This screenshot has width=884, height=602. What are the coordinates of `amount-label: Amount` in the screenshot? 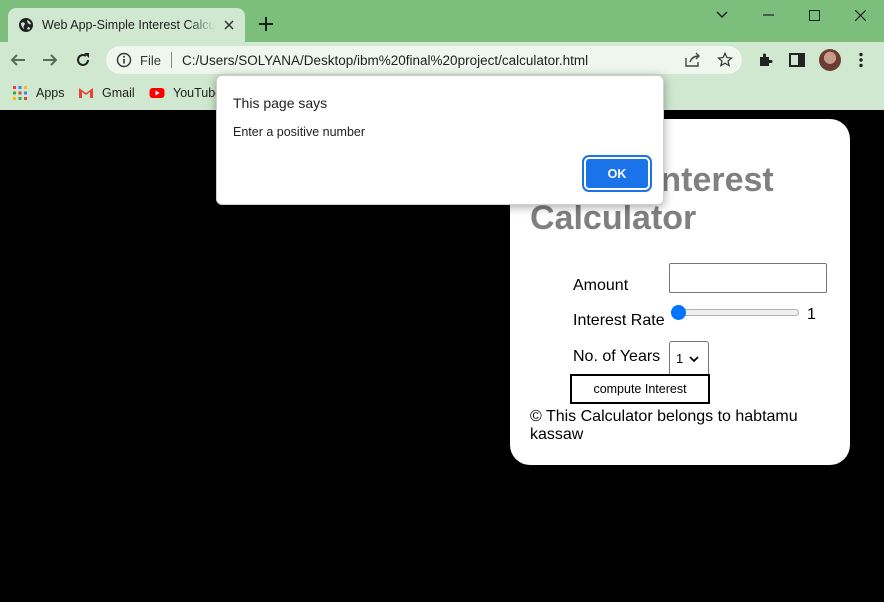 It's located at (601, 285).